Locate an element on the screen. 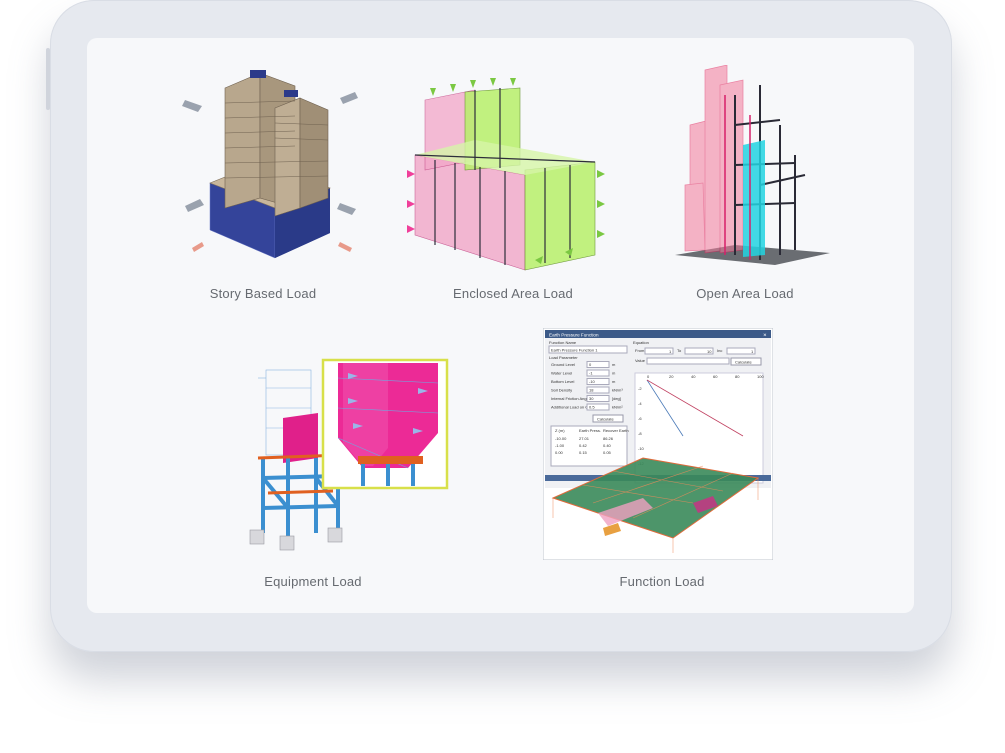 The image size is (1005, 753). open-area-load-card is located at coordinates (750, 167).